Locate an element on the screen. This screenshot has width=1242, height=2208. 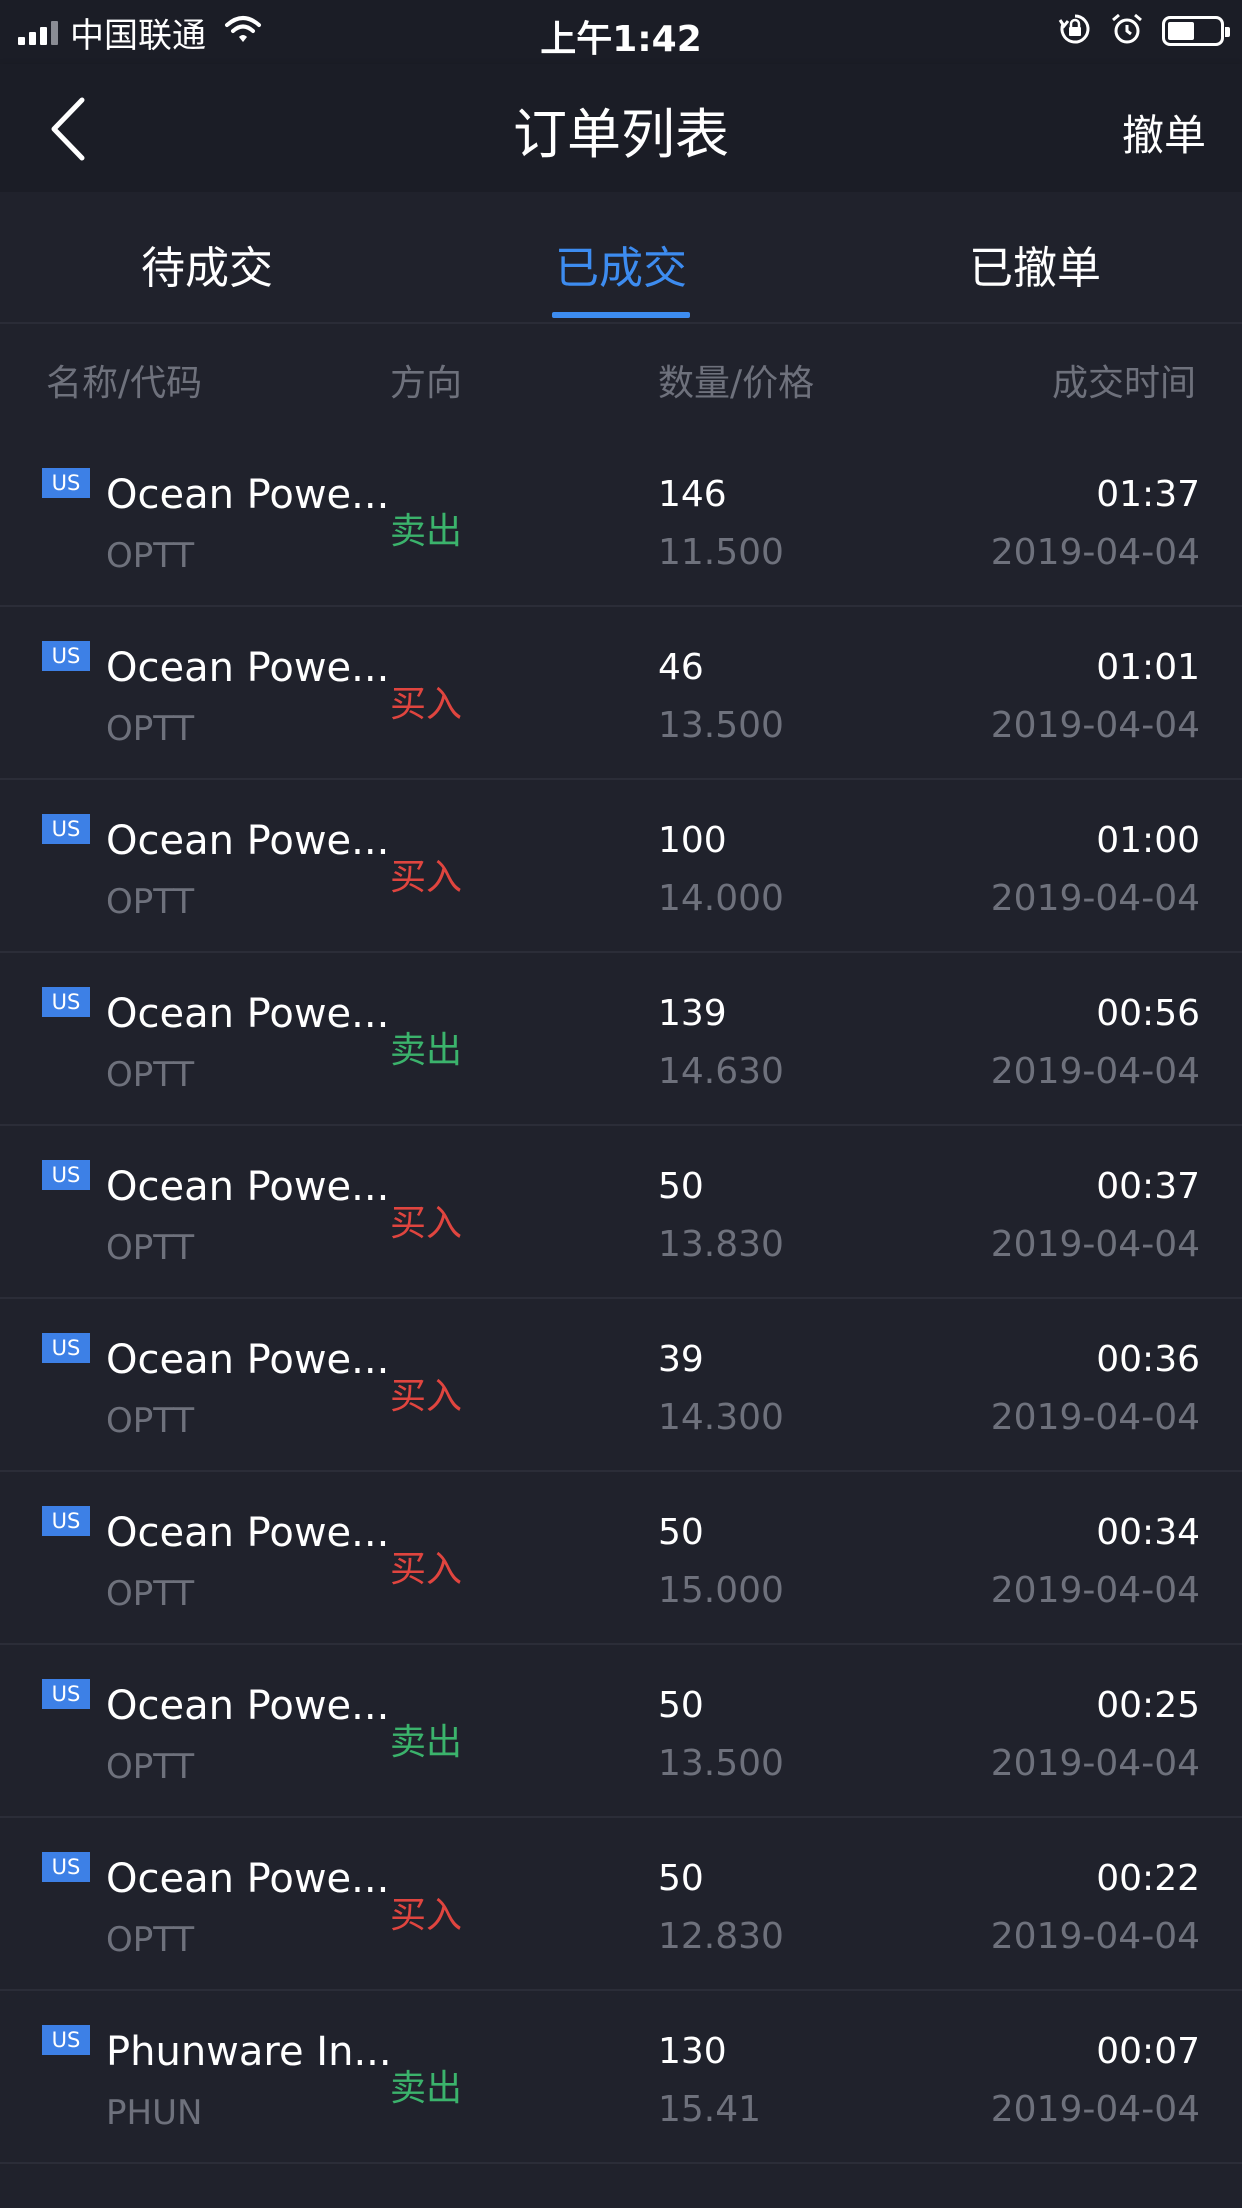
trade-time: 00:56 is located at coordinates (1148, 1013).